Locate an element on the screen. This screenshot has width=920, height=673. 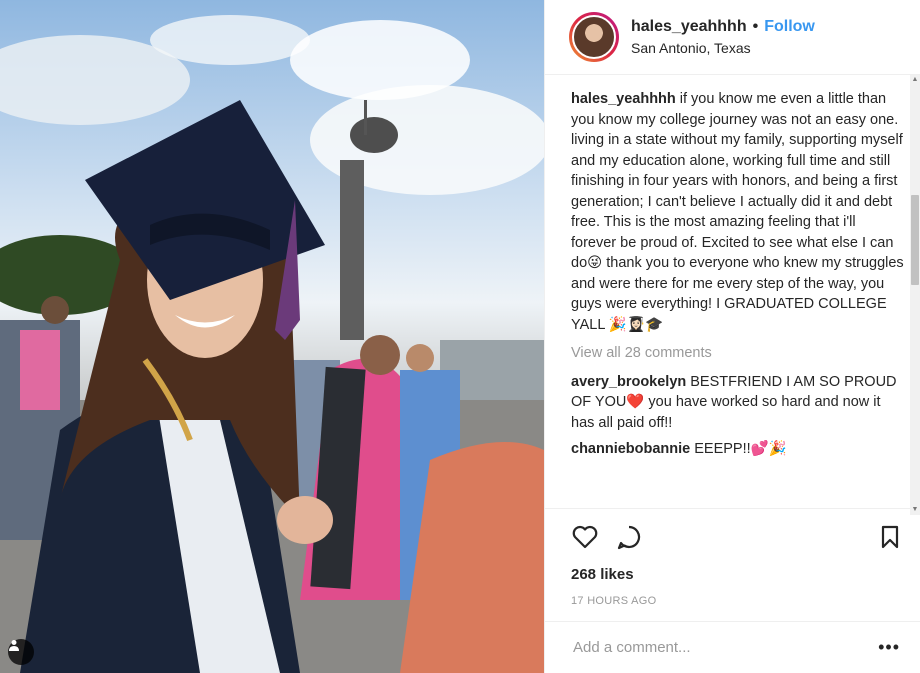
heart-icon is located at coordinates (585, 537).